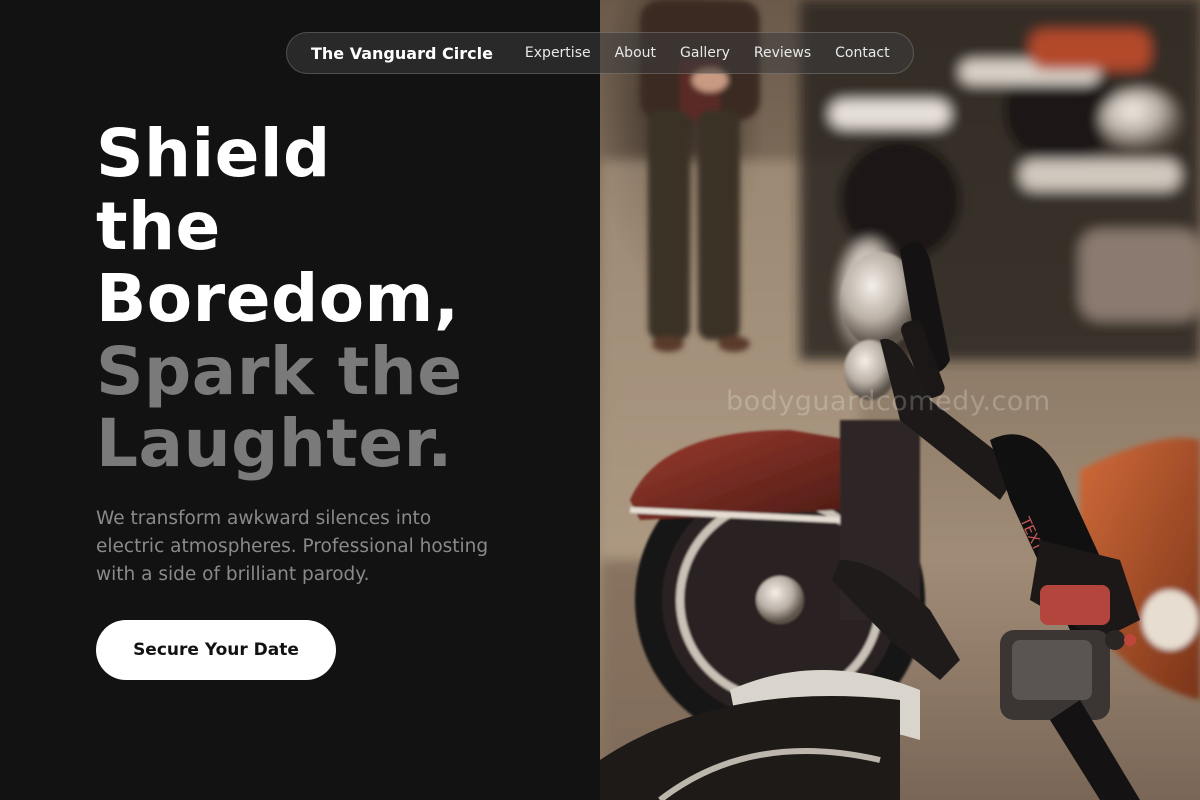  I want to click on nav-links: Expertise About Gallery Reviews Contact, so click(707, 53).